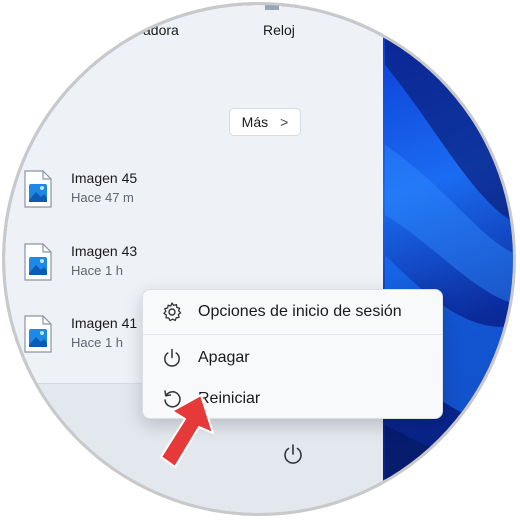  Describe the element at coordinates (104, 178) in the screenshot. I see `recent-item-title: Imagen 45` at that location.